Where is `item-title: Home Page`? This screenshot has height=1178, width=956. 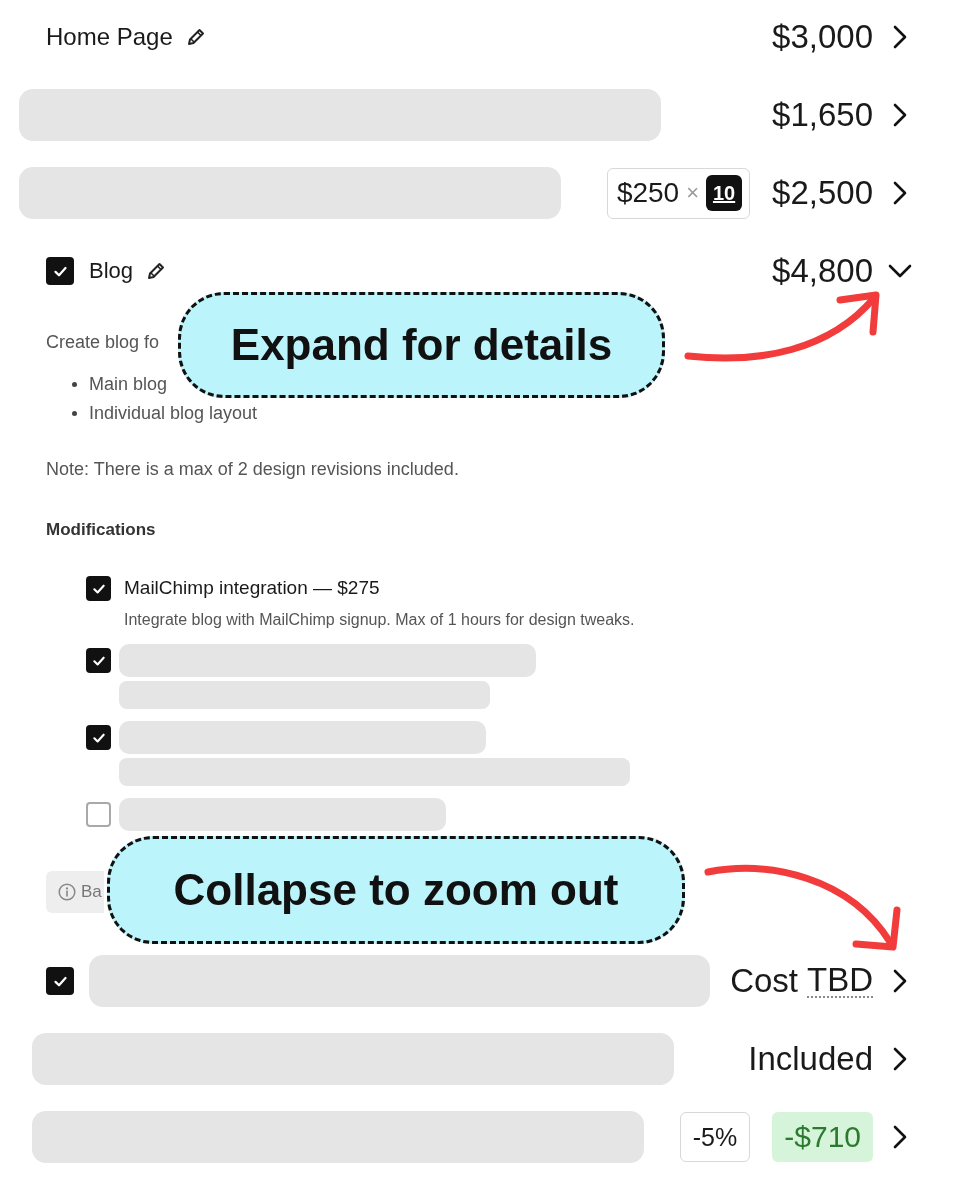 item-title: Home Page is located at coordinates (109, 37).